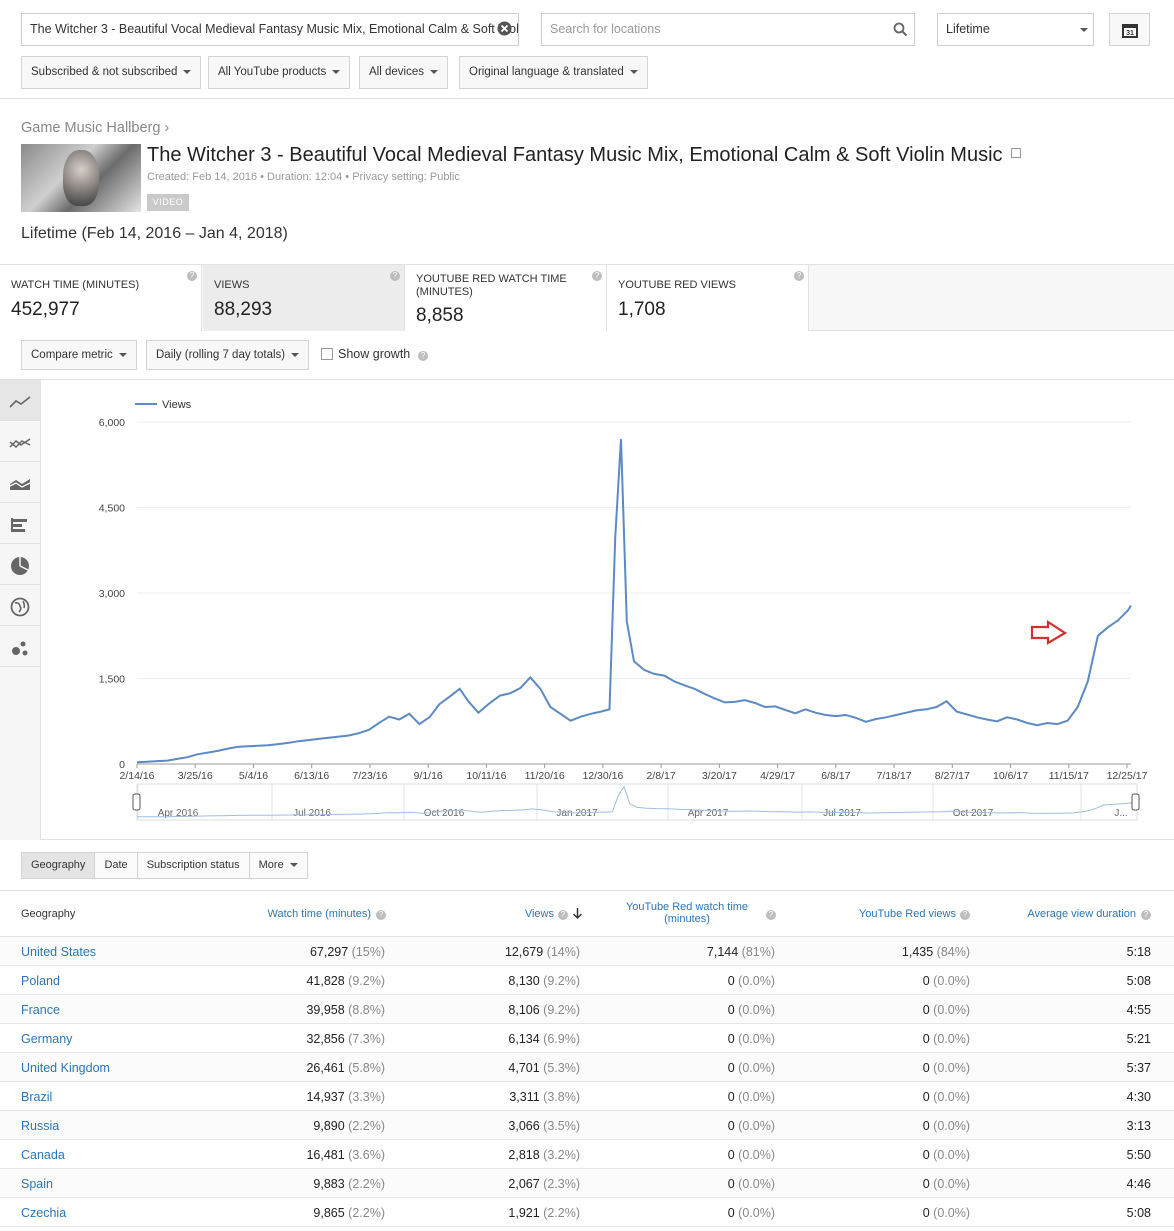  What do you see at coordinates (677, 285) in the screenshot?
I see `metric-label: YOUTUBE RED VIEWS` at bounding box center [677, 285].